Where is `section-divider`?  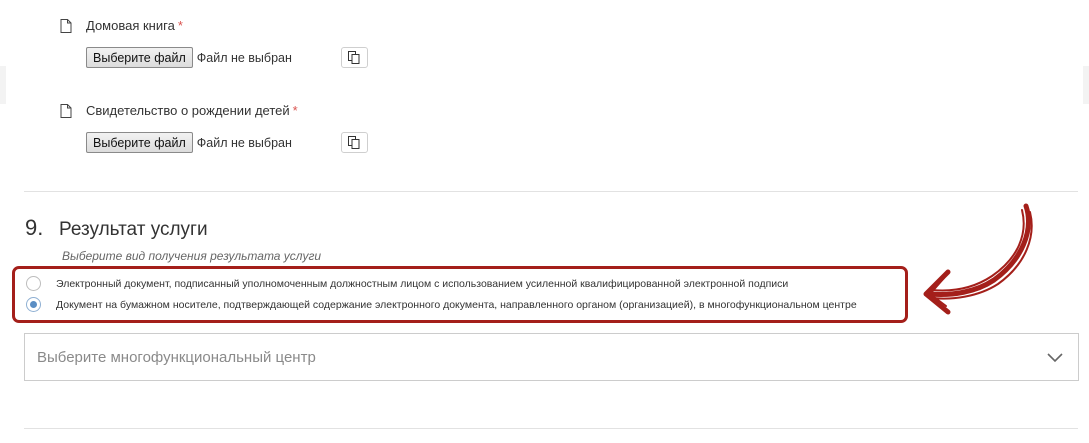
section-divider is located at coordinates (551, 191).